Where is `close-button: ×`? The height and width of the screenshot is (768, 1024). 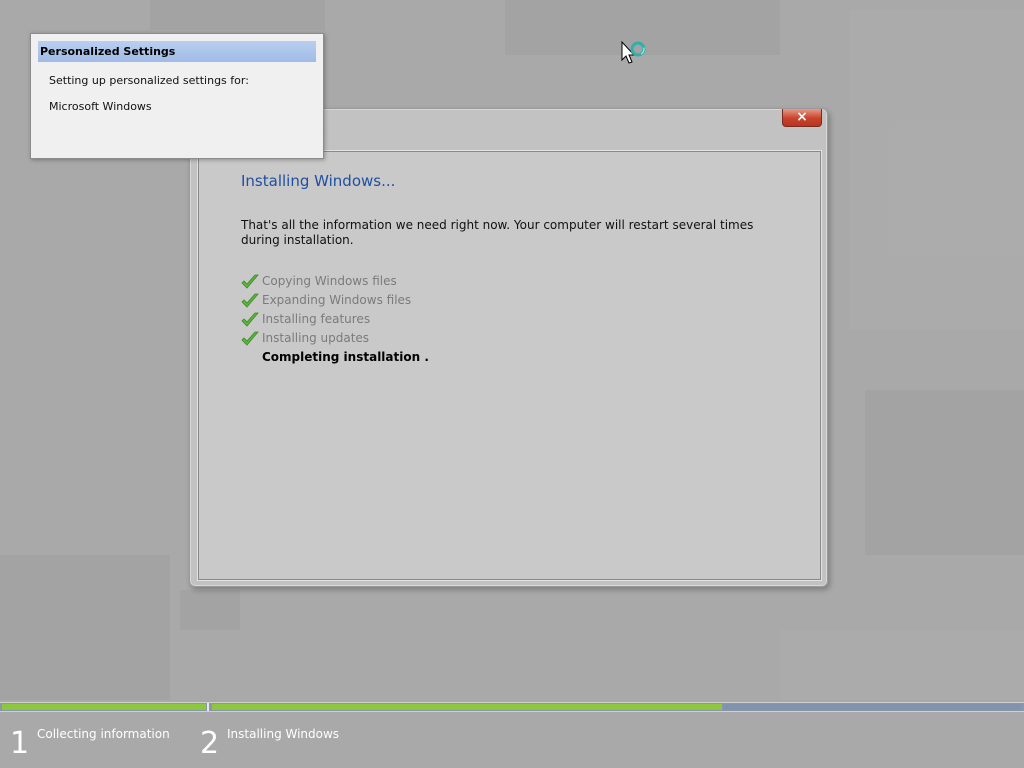
close-button: × is located at coordinates (802, 118).